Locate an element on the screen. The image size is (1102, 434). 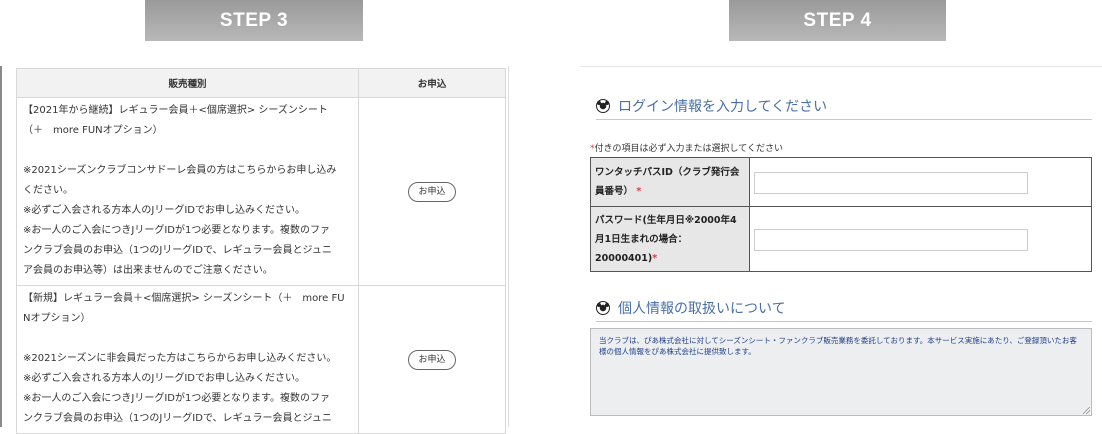
form-row-member-id: ワンタッチパスID（クラブ発行会員番号） * is located at coordinates (841, 182).